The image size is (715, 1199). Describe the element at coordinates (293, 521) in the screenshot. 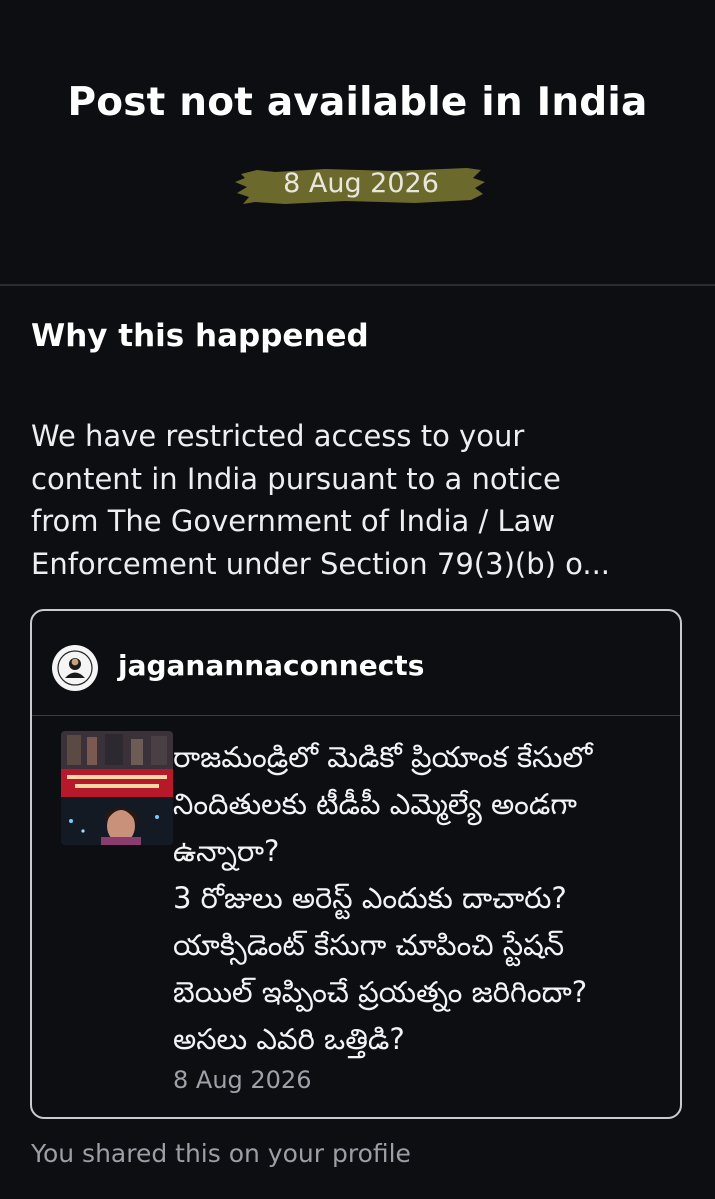

I see `reason-line: from The Government of India / Law` at that location.